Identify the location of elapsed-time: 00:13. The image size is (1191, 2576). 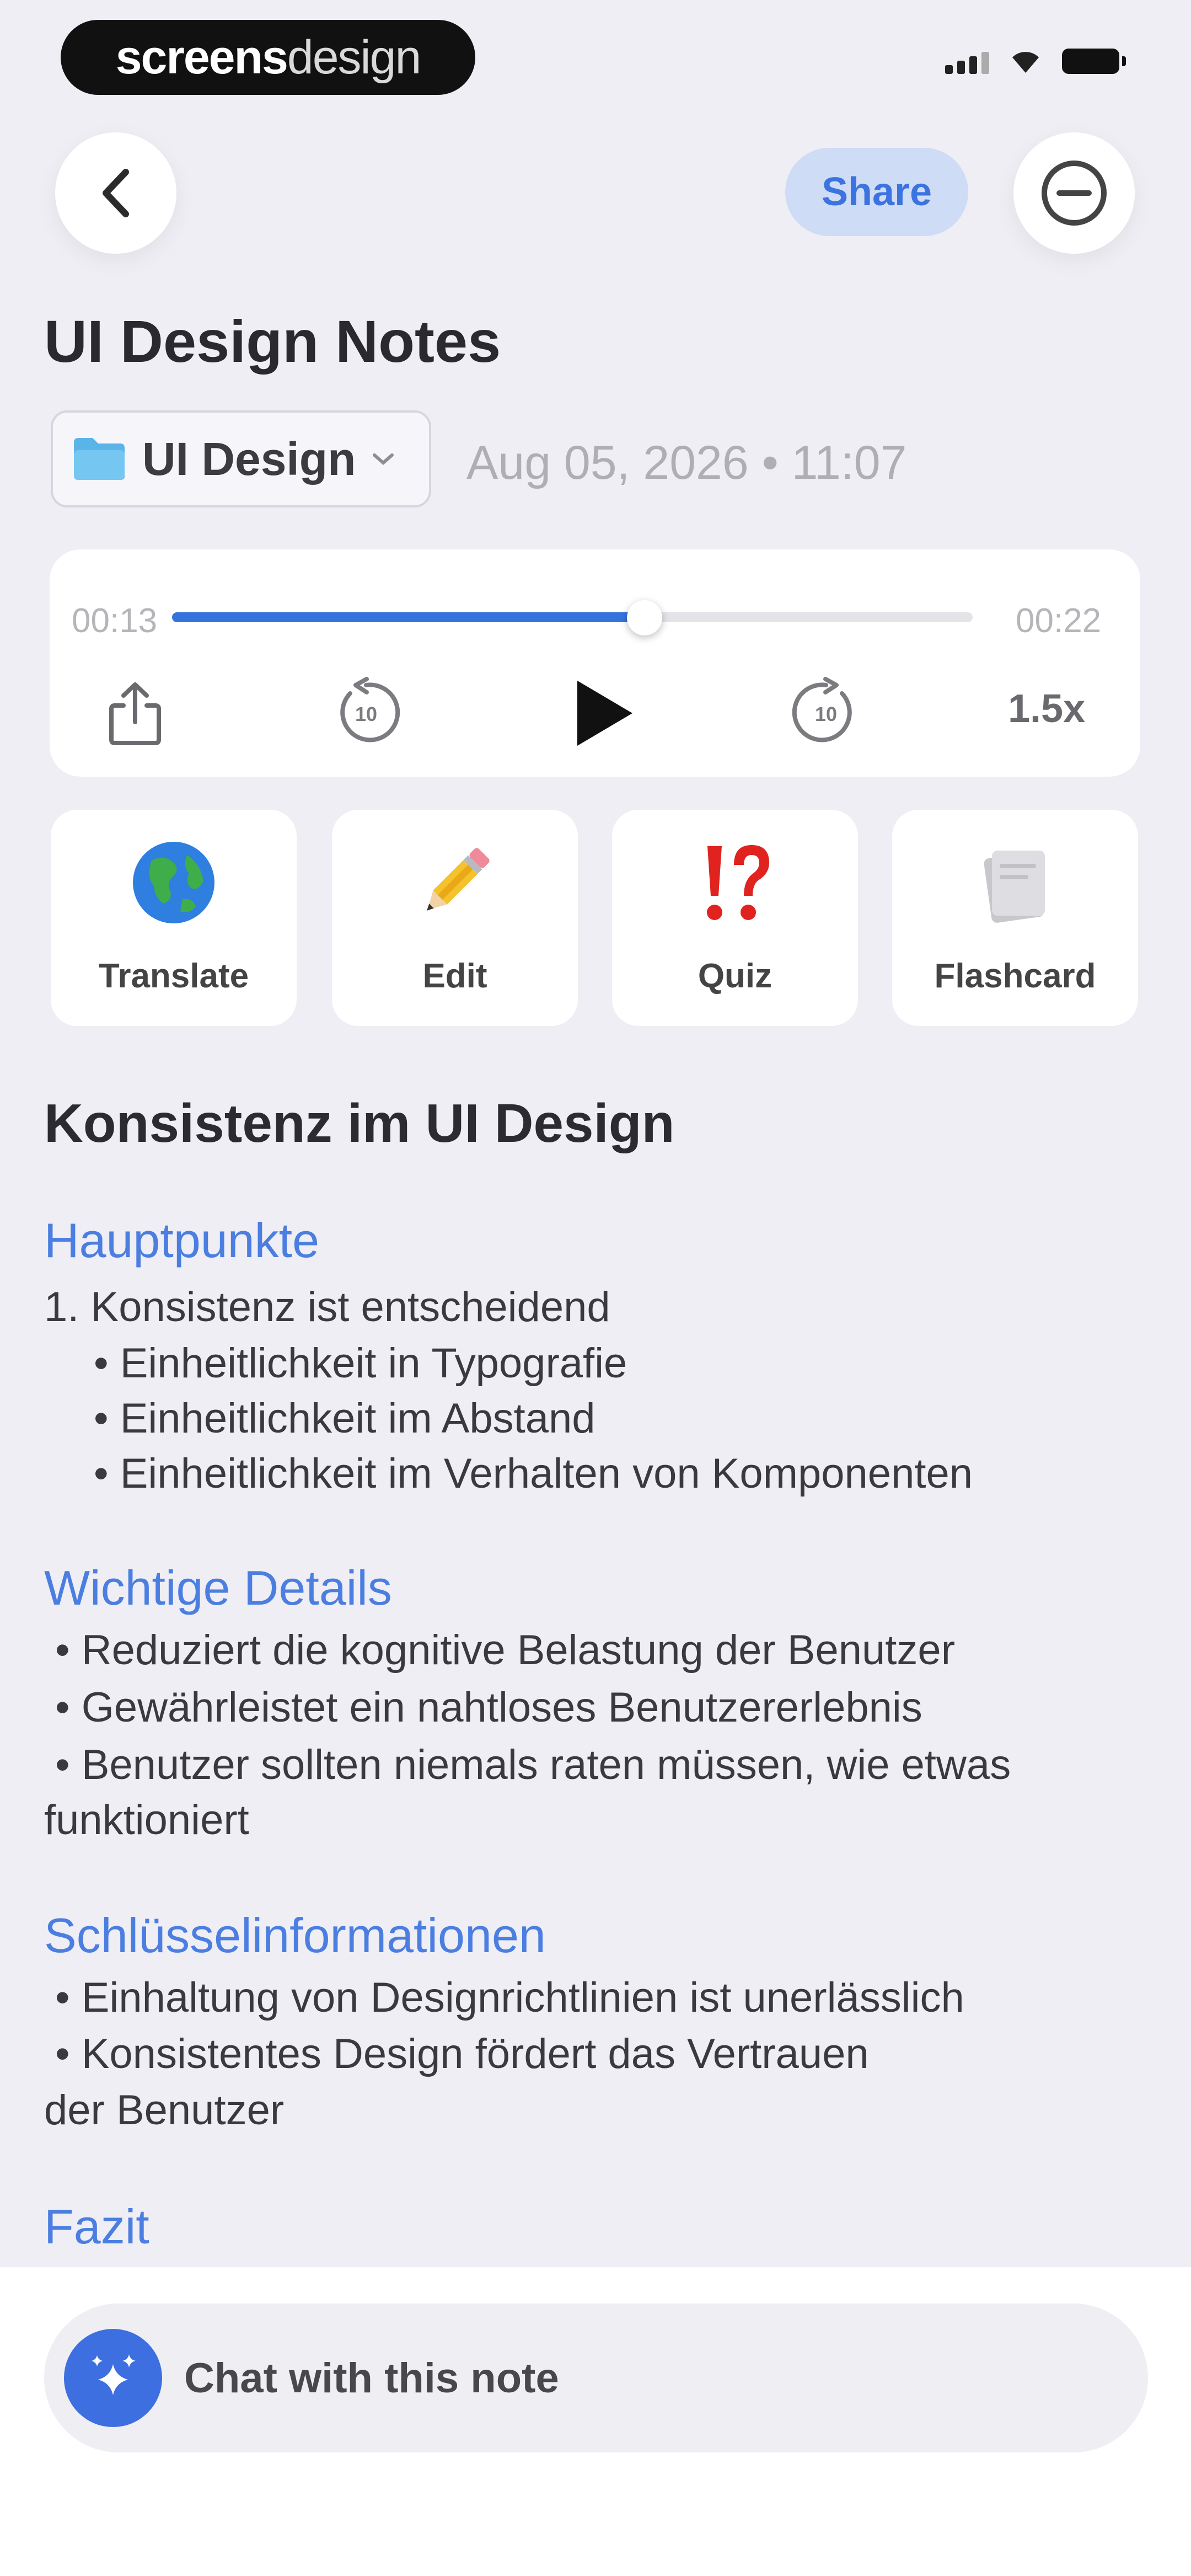
(115, 621).